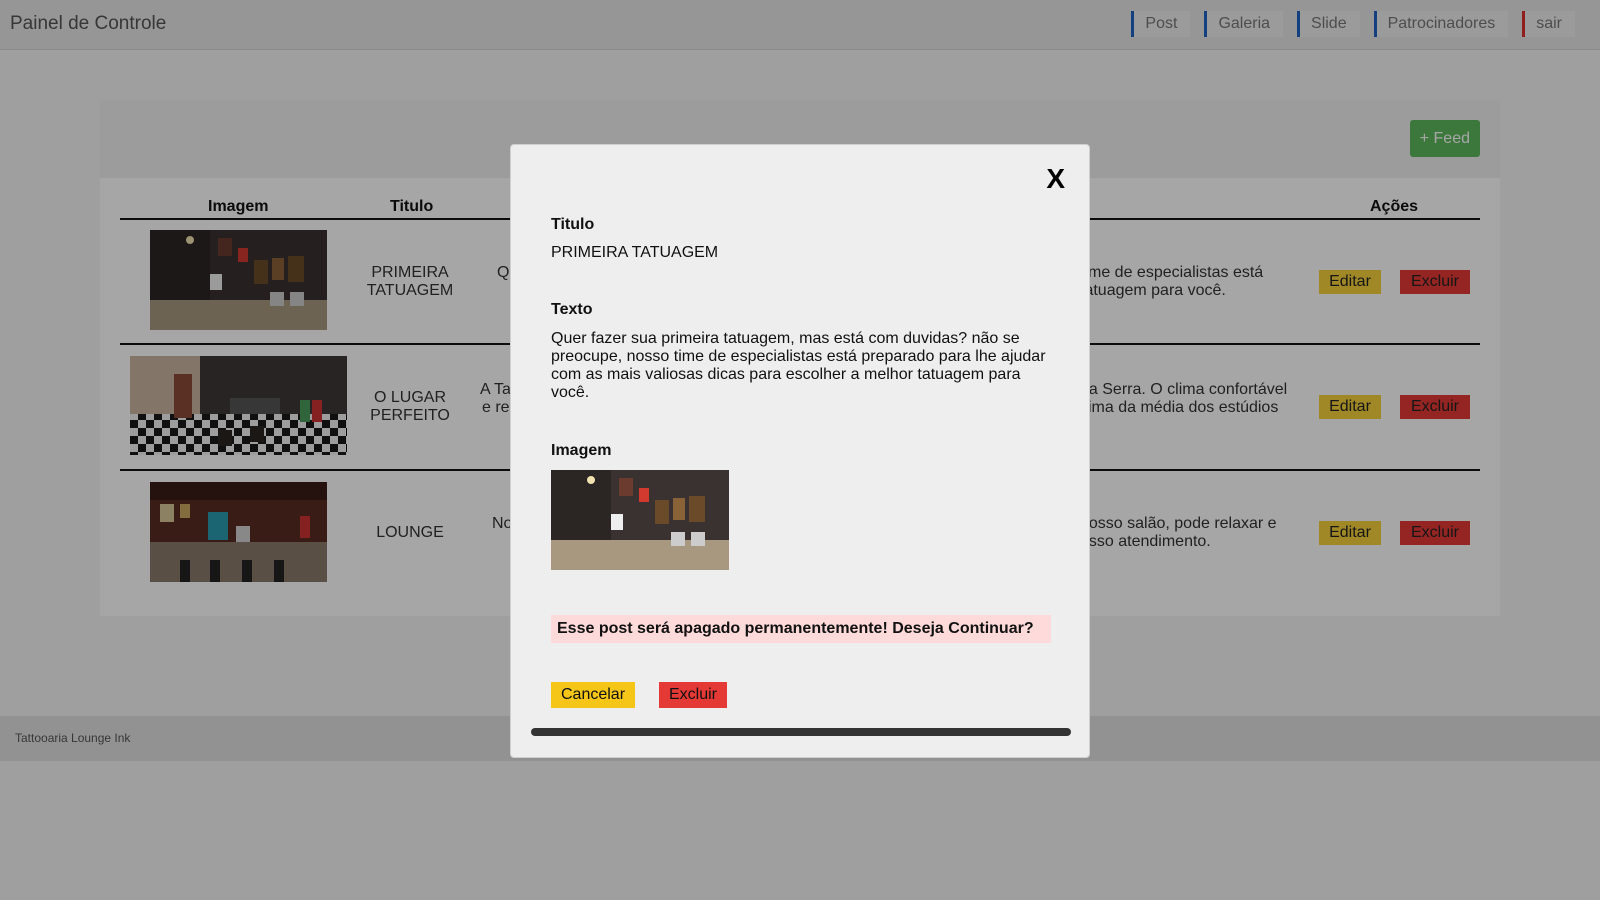 The height and width of the screenshot is (900, 1600). Describe the element at coordinates (1055, 179) in the screenshot. I see `close-icon: X` at that location.